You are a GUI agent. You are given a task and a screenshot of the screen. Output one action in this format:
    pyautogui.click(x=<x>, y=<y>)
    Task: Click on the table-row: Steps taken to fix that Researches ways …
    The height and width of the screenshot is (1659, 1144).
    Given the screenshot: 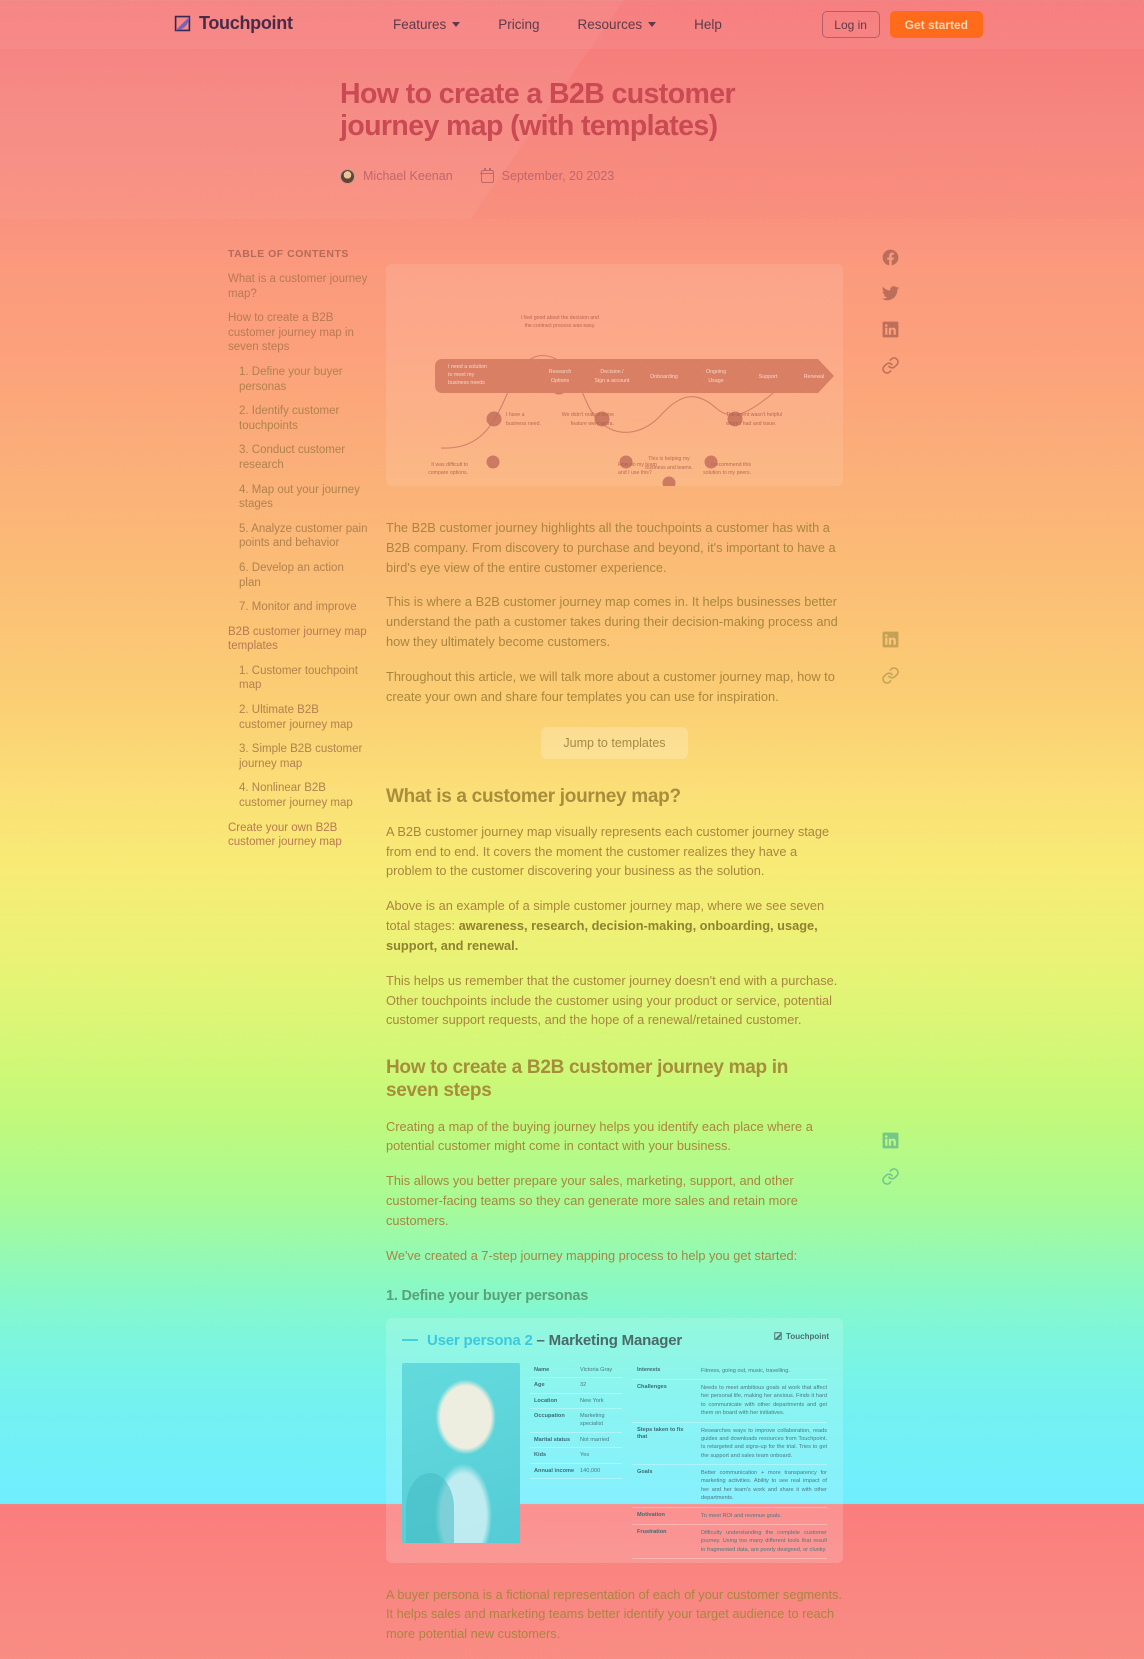 What is the action you would take?
    pyautogui.click(x=729, y=1444)
    